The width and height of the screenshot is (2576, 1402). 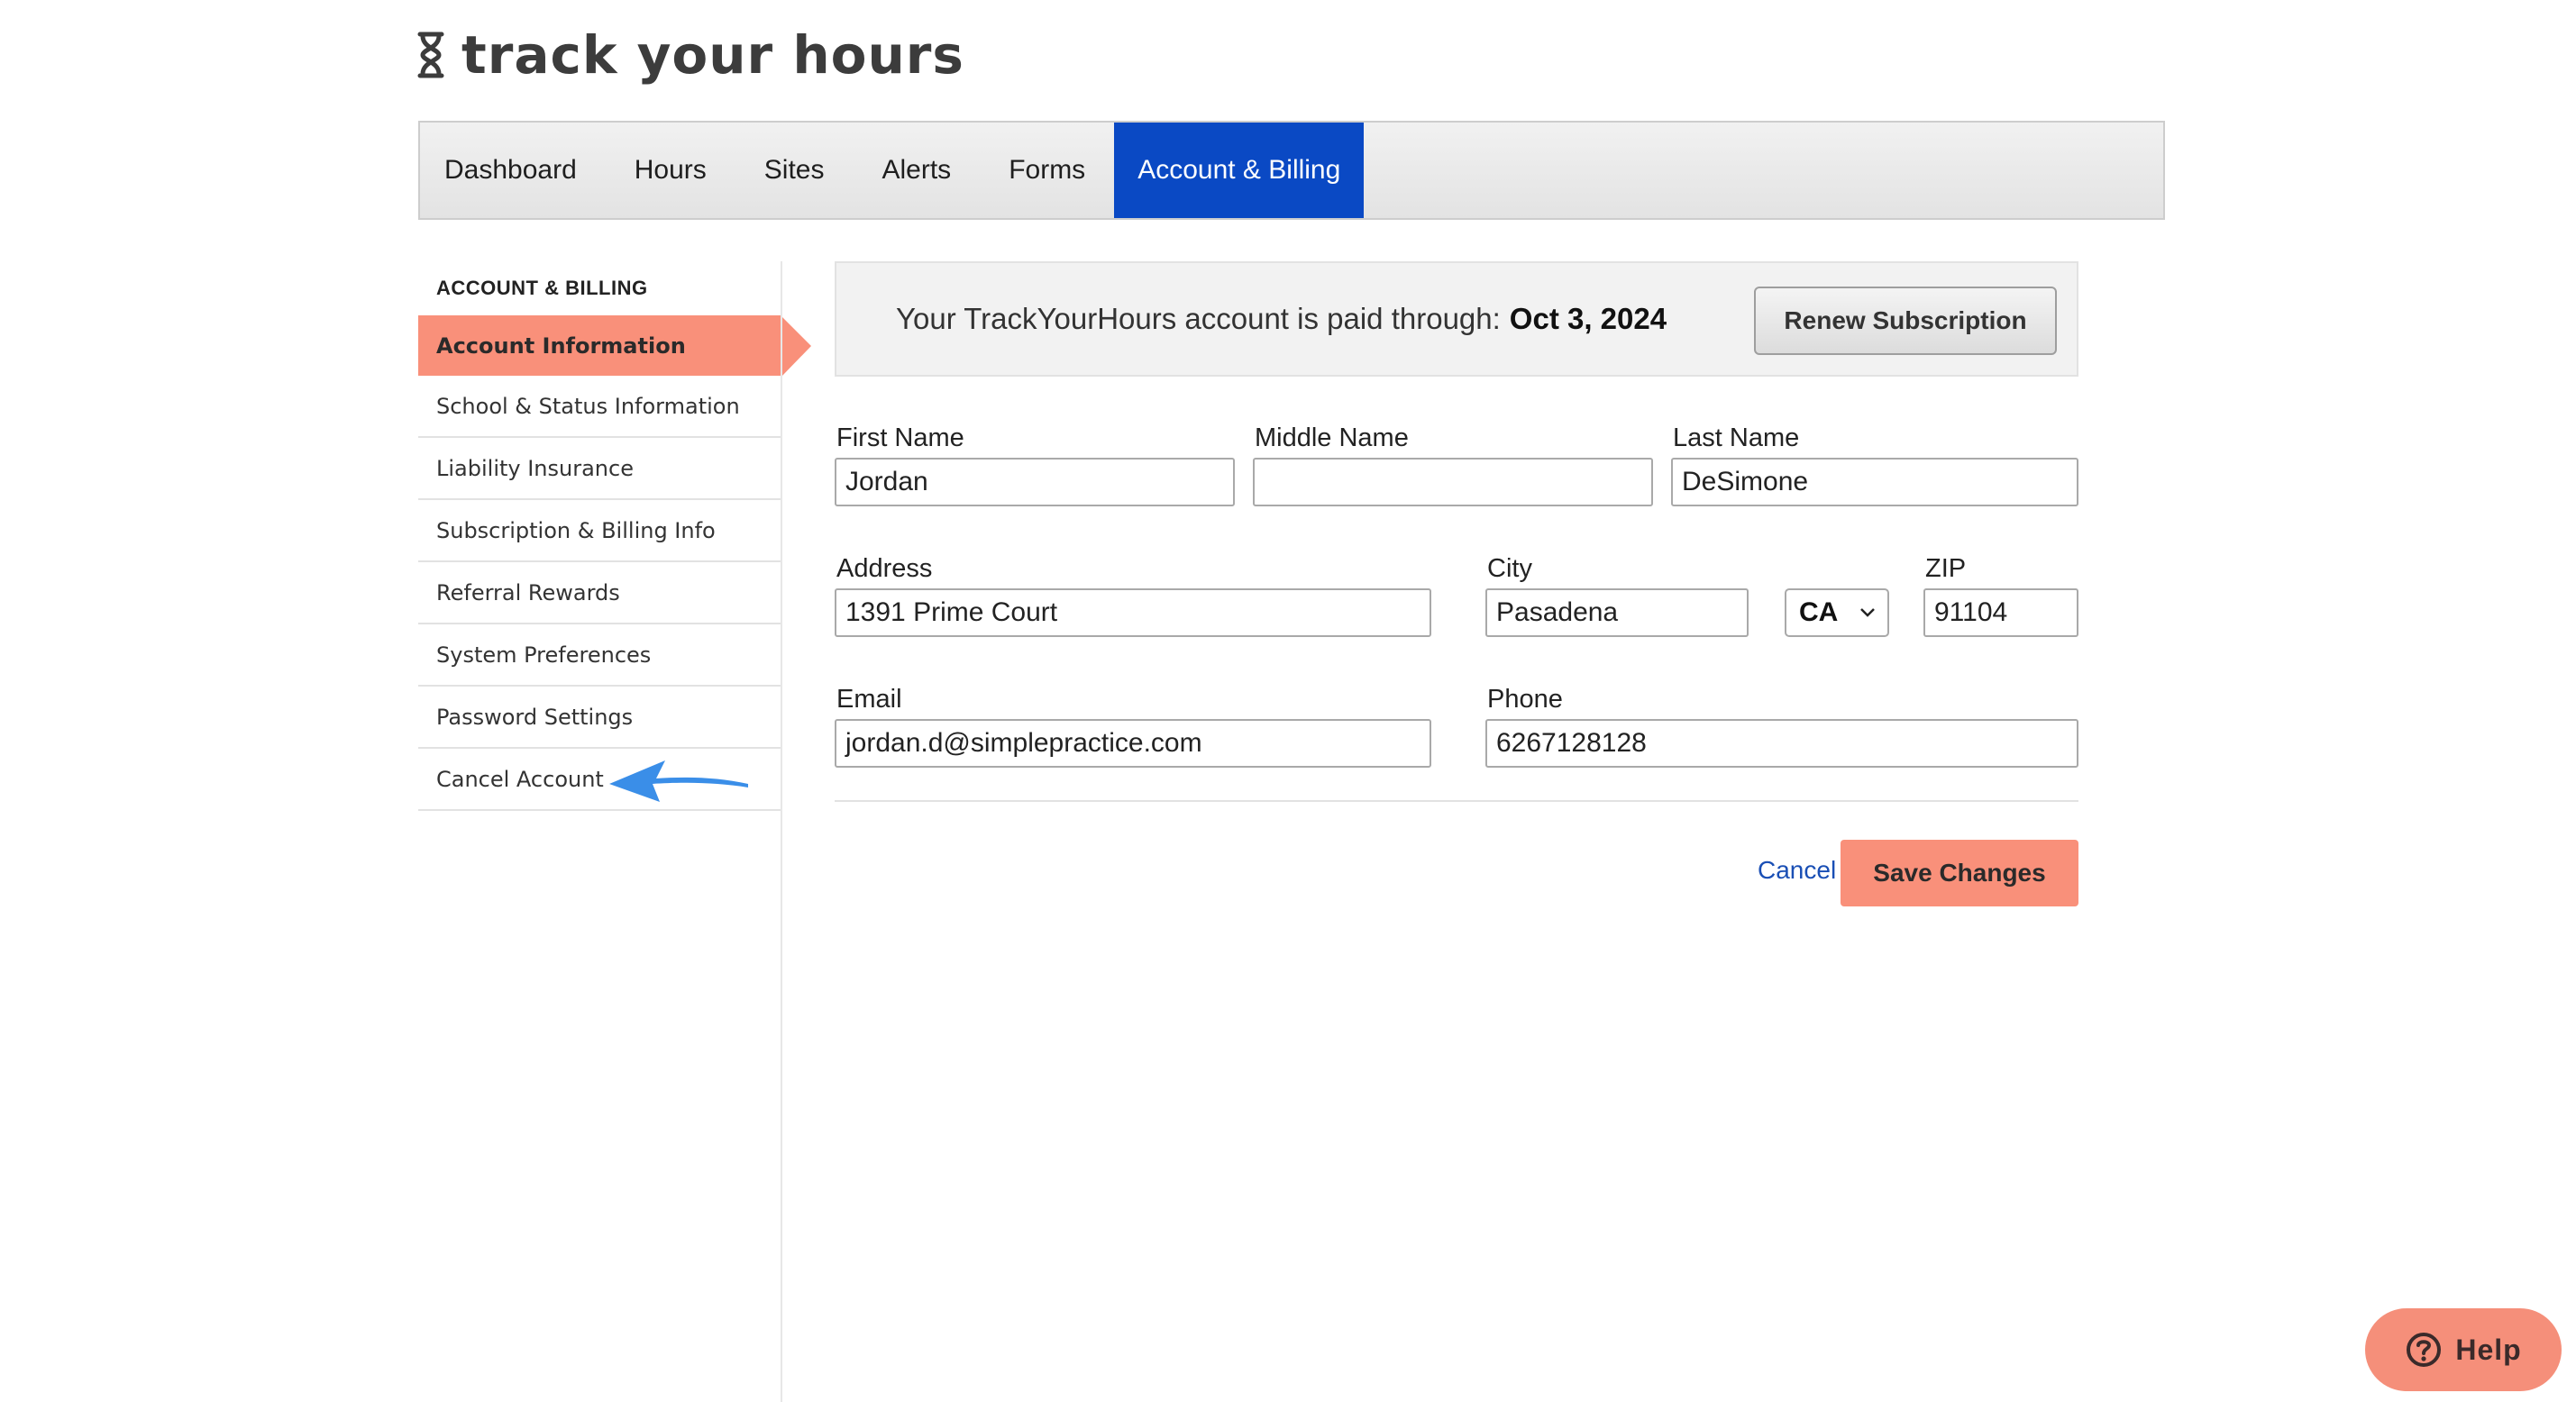 I want to click on city-field: Pasadena, so click(x=1617, y=612).